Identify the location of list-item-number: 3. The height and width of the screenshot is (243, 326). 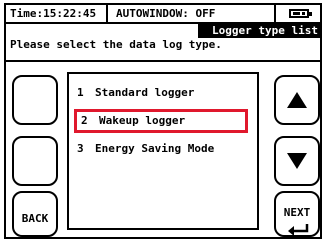
(80, 148).